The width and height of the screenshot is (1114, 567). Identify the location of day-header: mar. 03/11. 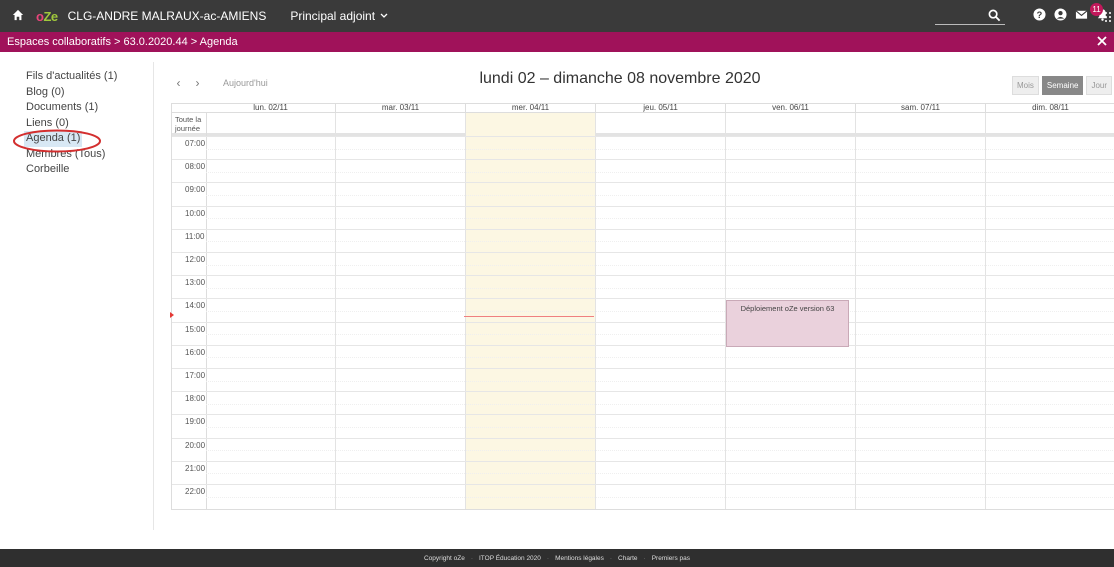
(401, 108).